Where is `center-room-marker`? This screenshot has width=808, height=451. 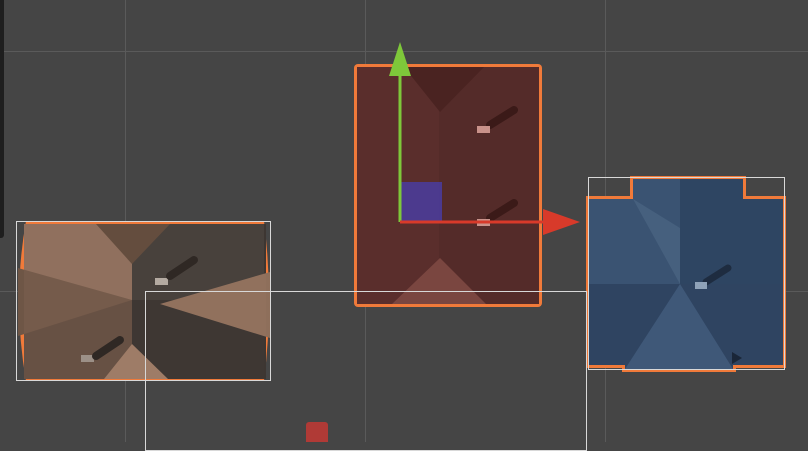 center-room-marker is located at coordinates (483, 129).